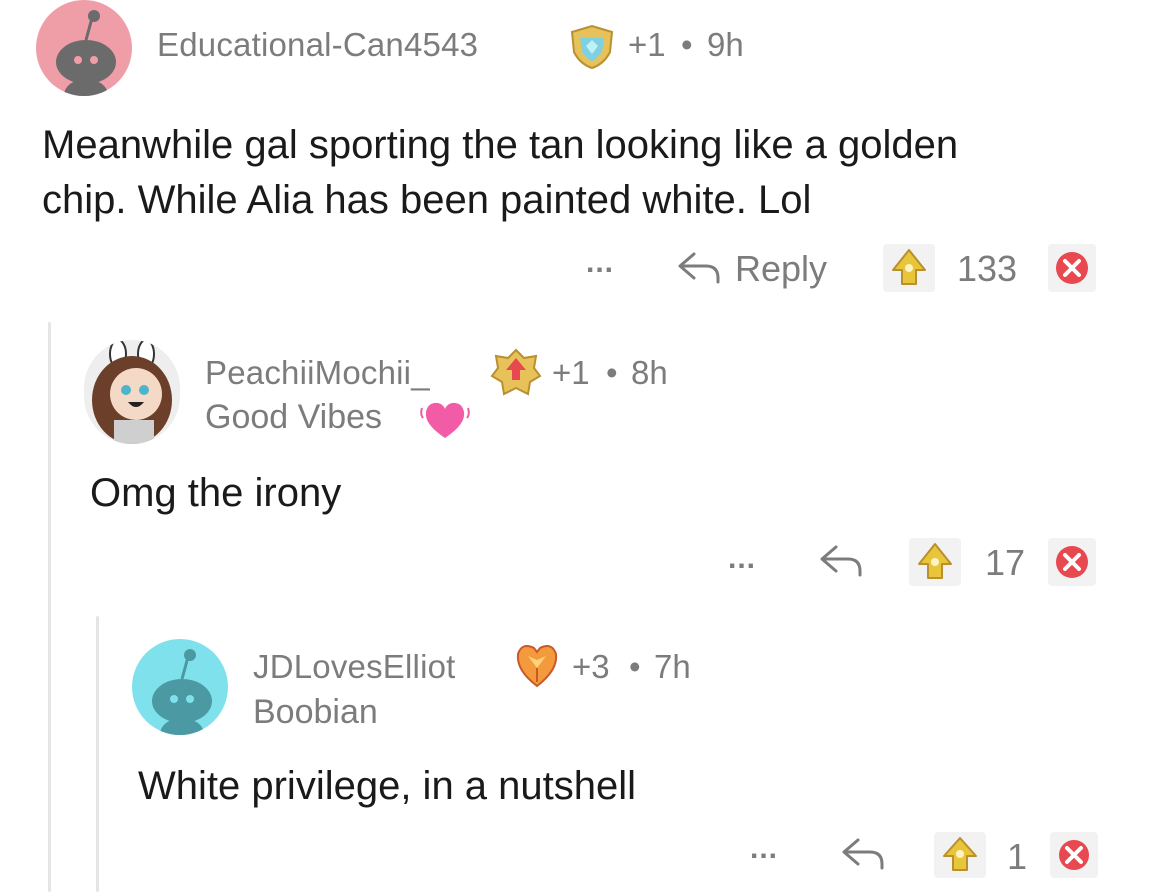 Image resolution: width=1170 pixels, height=892 pixels. What do you see at coordinates (387, 786) in the screenshot?
I see `comment-body-line-1: White privilege, in a nutshell` at bounding box center [387, 786].